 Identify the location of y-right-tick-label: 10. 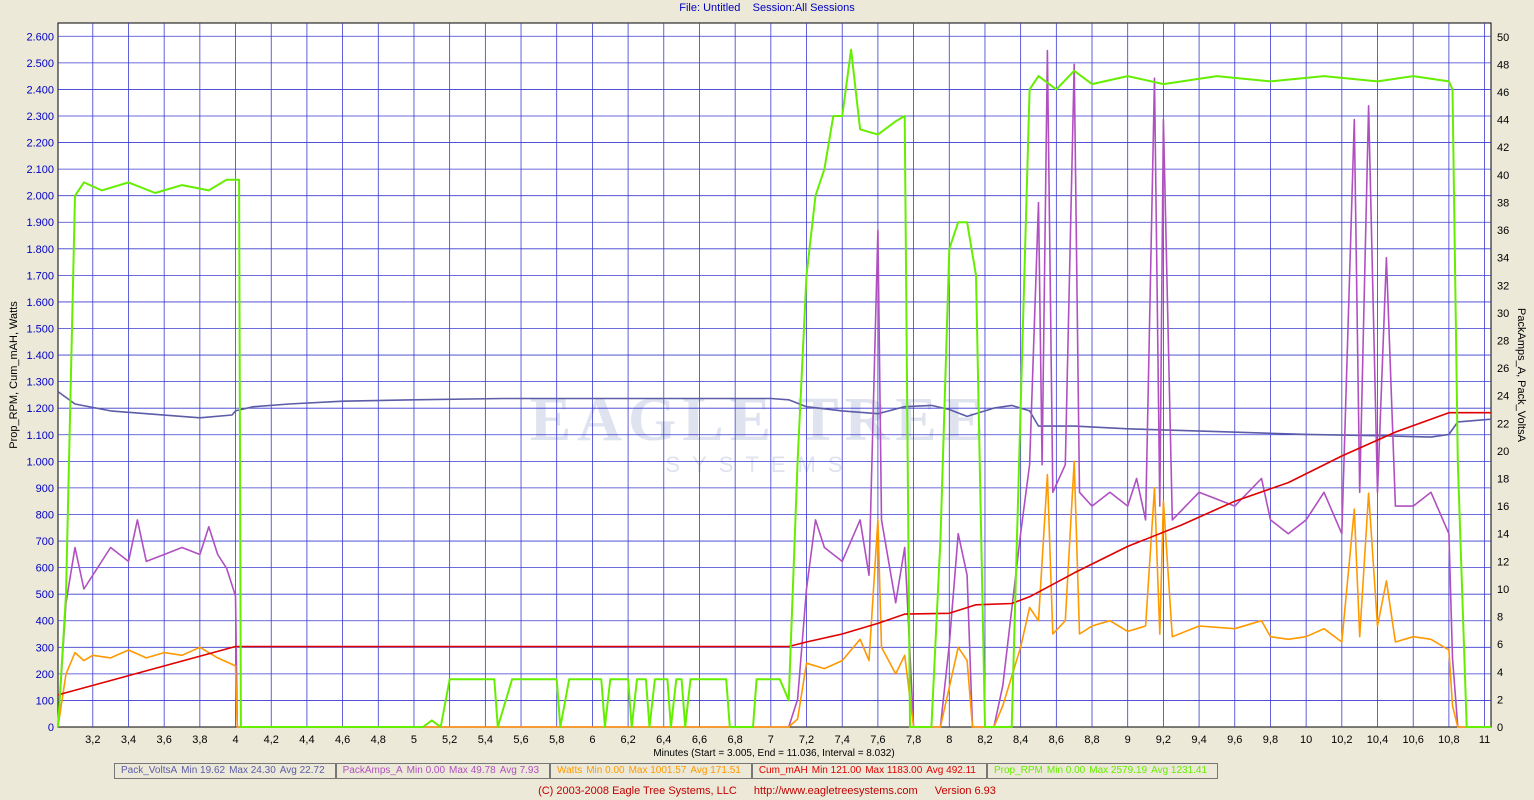
(1503, 590).